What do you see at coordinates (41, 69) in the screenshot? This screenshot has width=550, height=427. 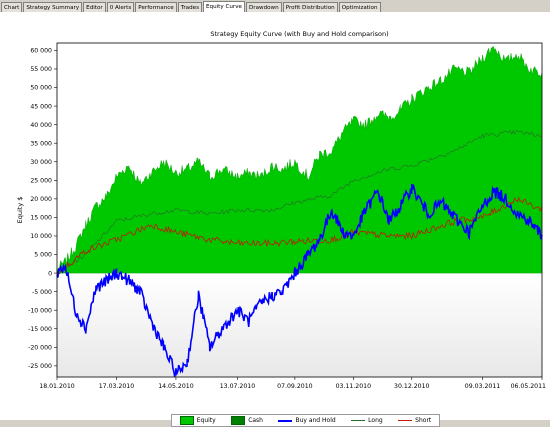 I see `y-tick-label: 55 000` at bounding box center [41, 69].